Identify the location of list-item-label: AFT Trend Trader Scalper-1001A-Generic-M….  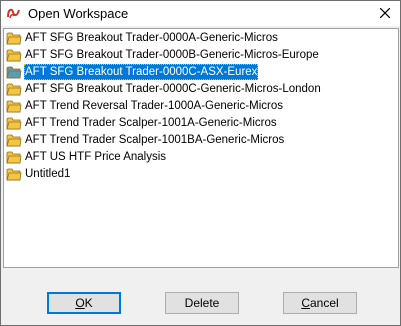
(151, 123).